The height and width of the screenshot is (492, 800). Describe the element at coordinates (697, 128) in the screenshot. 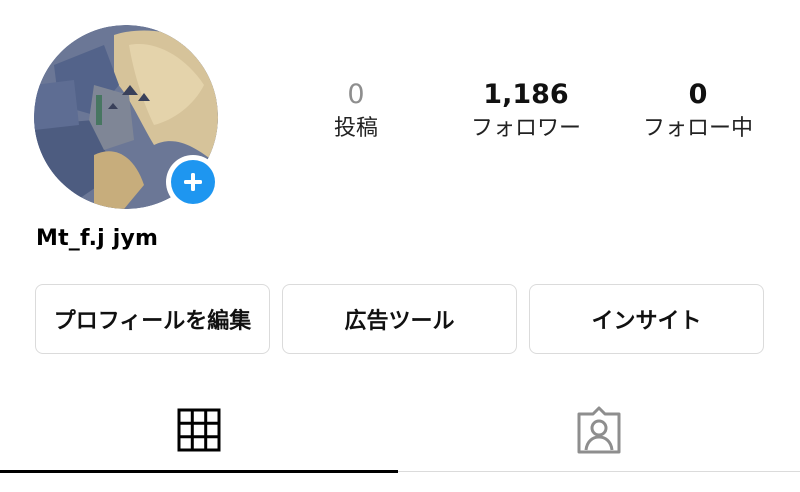

I see `following-label: フォロー中` at that location.